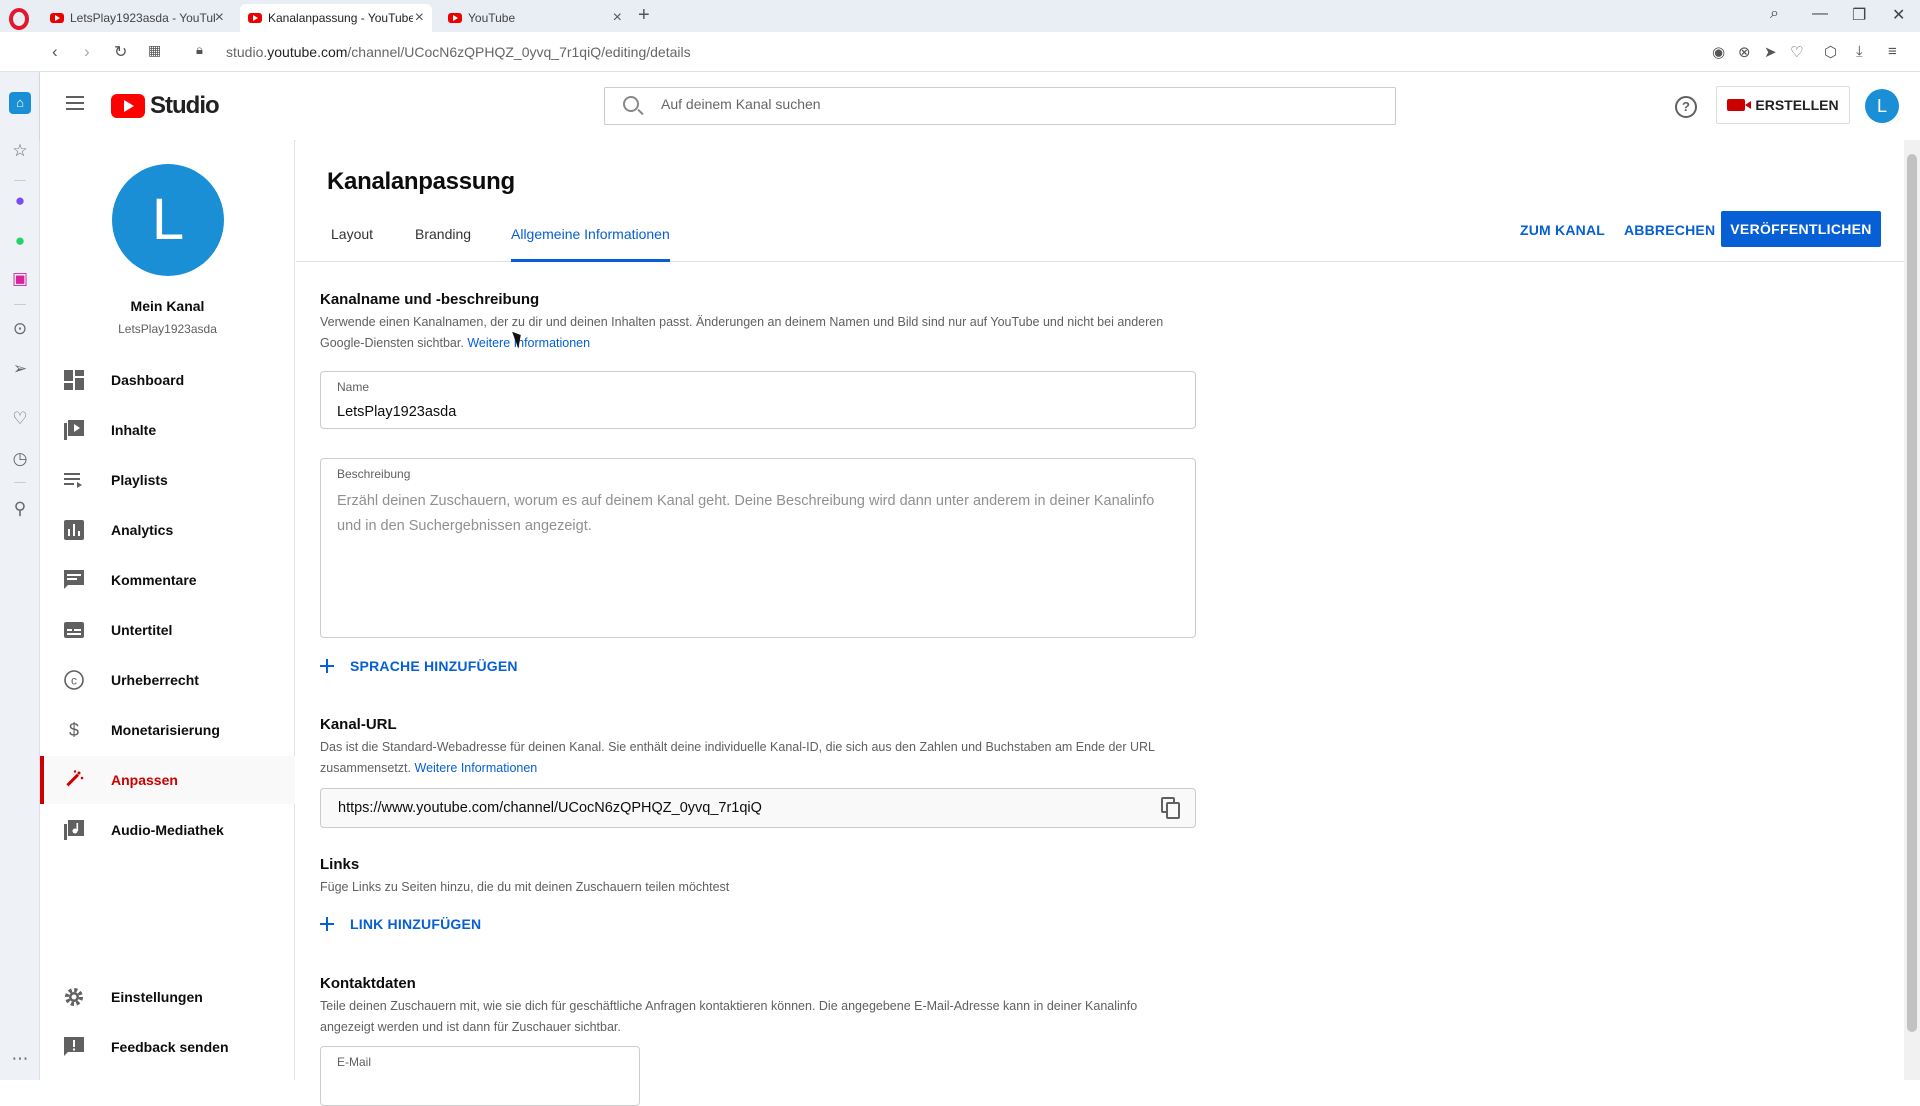 Image resolution: width=1920 pixels, height=1106 pixels. I want to click on sidebar-item-feedback: Feedback senden, so click(167, 1047).